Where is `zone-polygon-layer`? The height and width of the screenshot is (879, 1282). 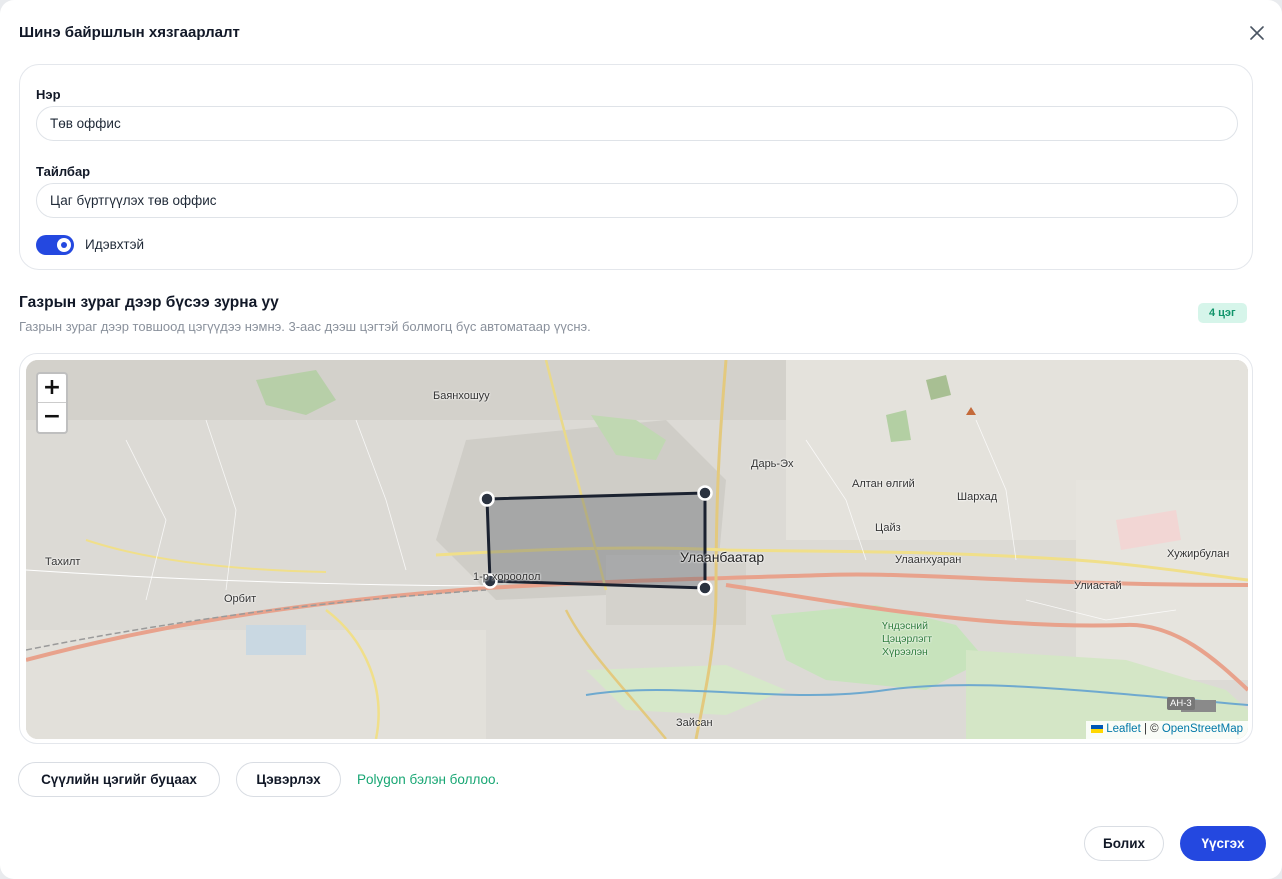
zone-polygon-layer is located at coordinates (596, 540).